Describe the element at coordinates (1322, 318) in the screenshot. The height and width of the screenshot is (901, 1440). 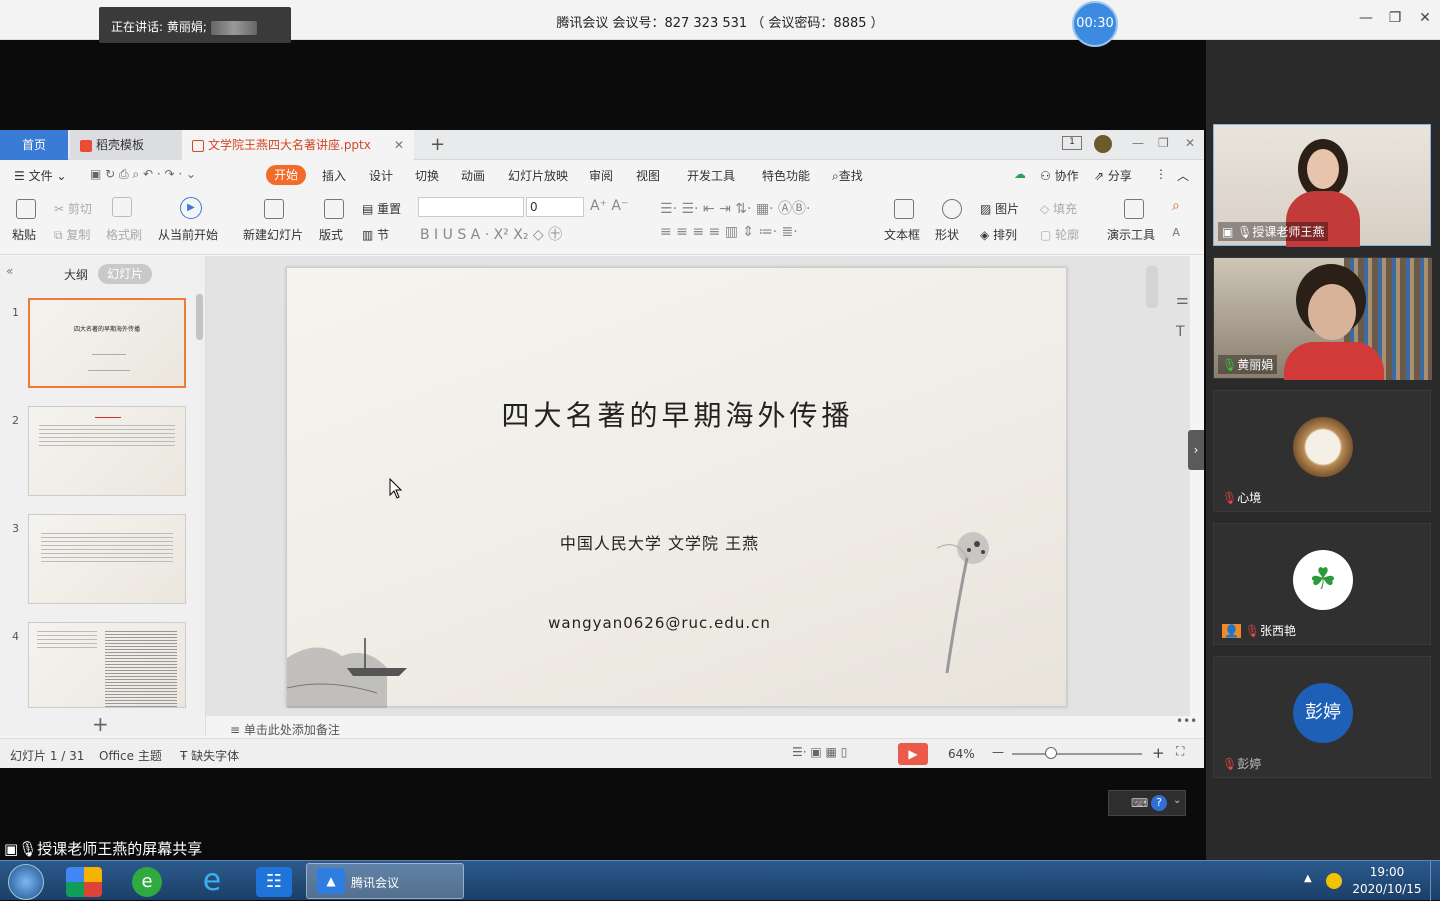
I see `participant-video: 🎙黄丽娟` at that location.